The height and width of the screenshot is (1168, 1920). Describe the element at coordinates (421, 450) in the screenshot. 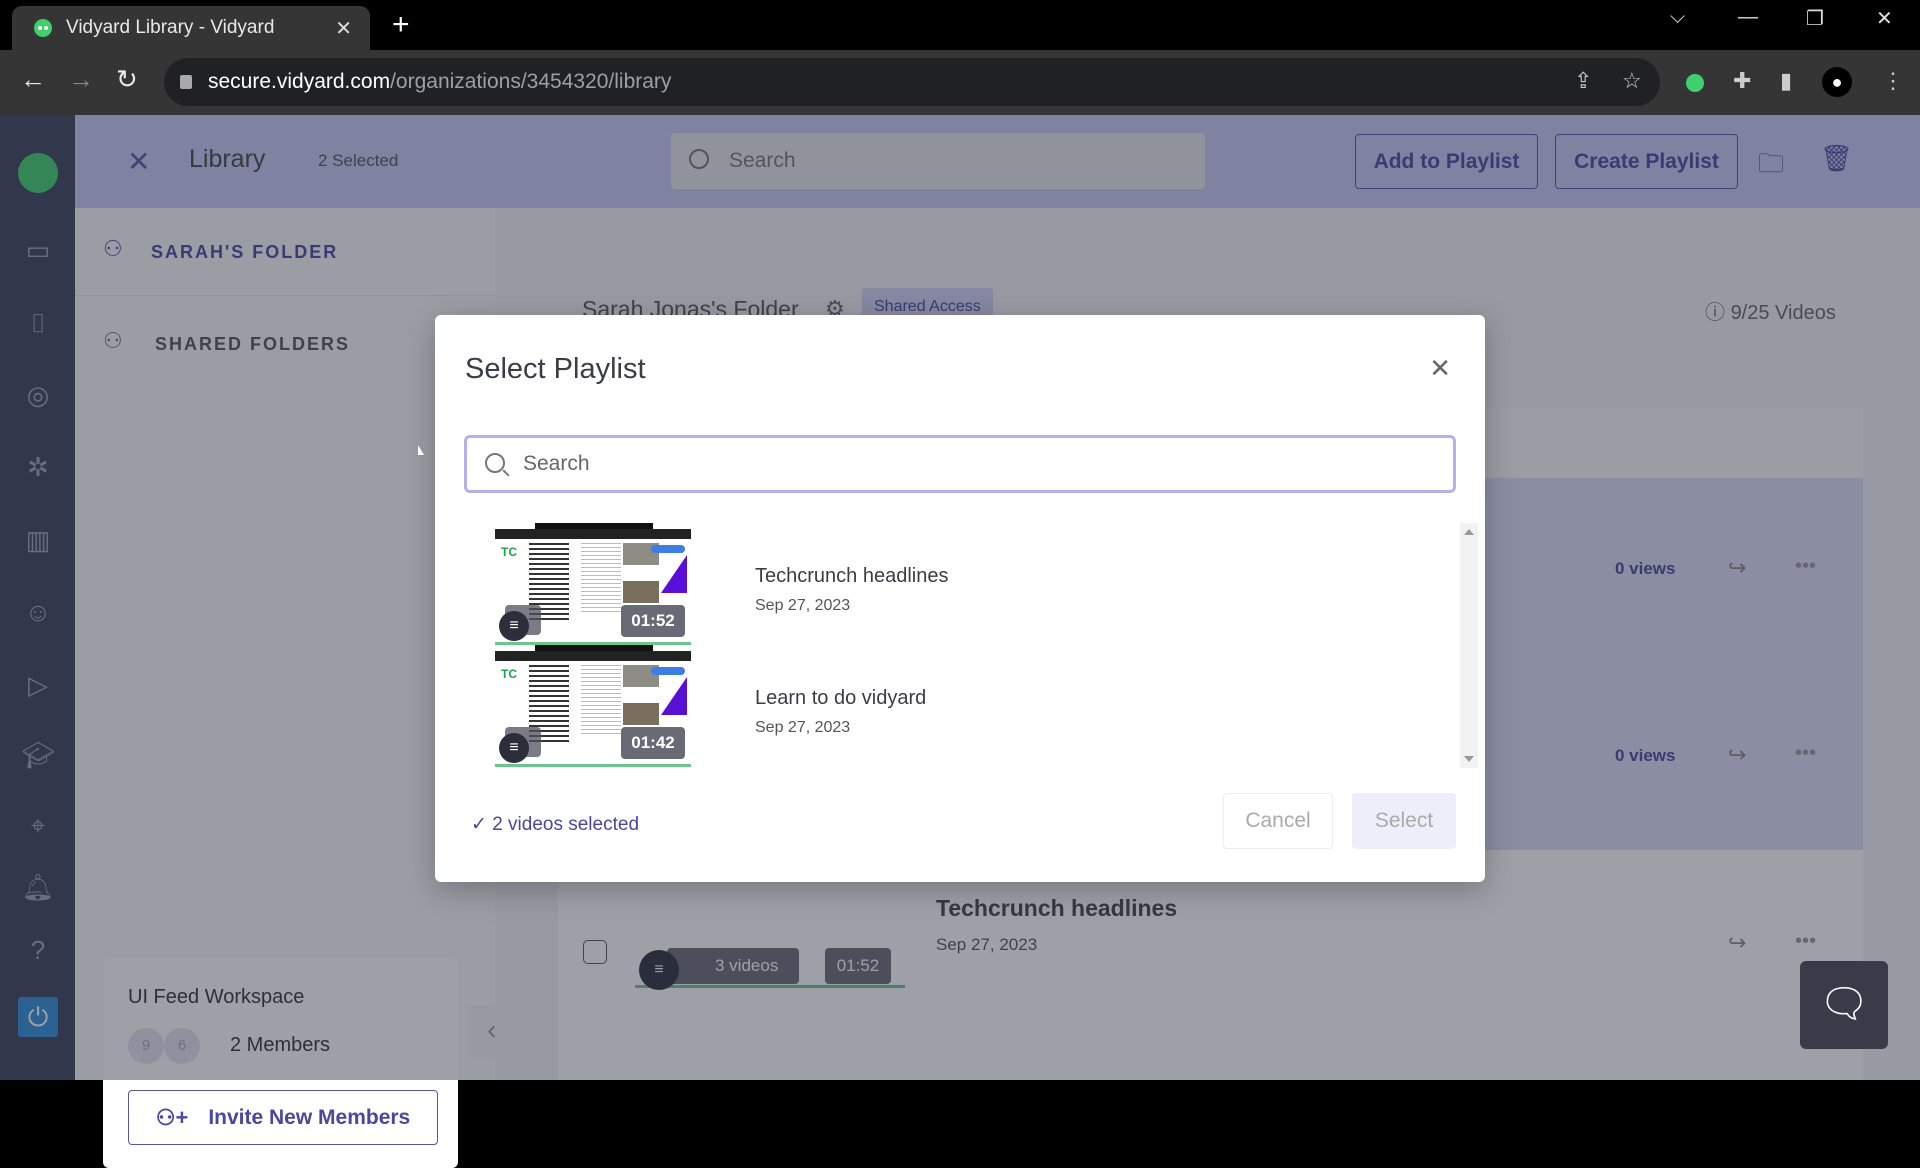

I see `mouse-cursor` at that location.